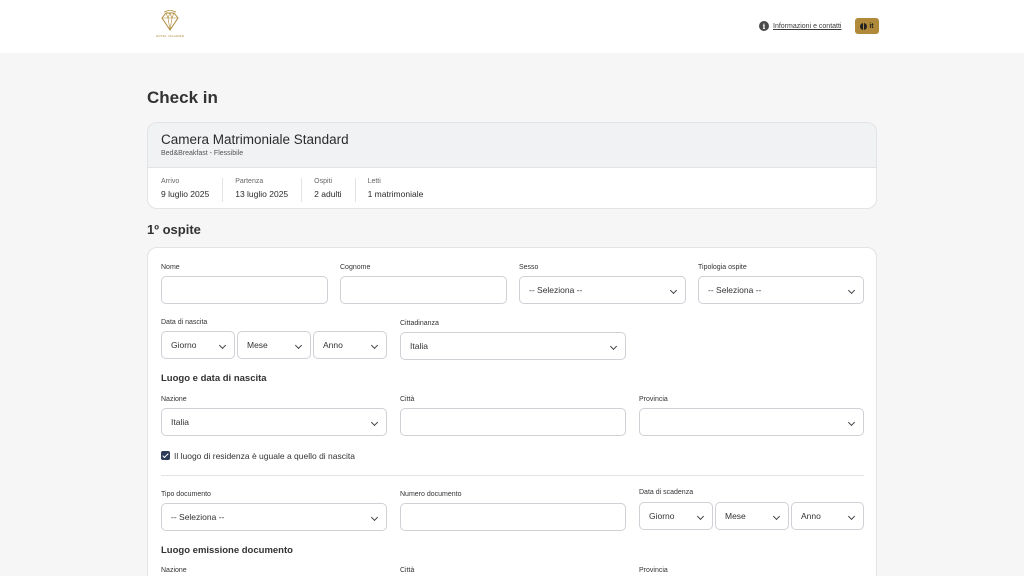 The image size is (1024, 576). What do you see at coordinates (513, 517) in the screenshot?
I see `numero-doc-input` at bounding box center [513, 517].